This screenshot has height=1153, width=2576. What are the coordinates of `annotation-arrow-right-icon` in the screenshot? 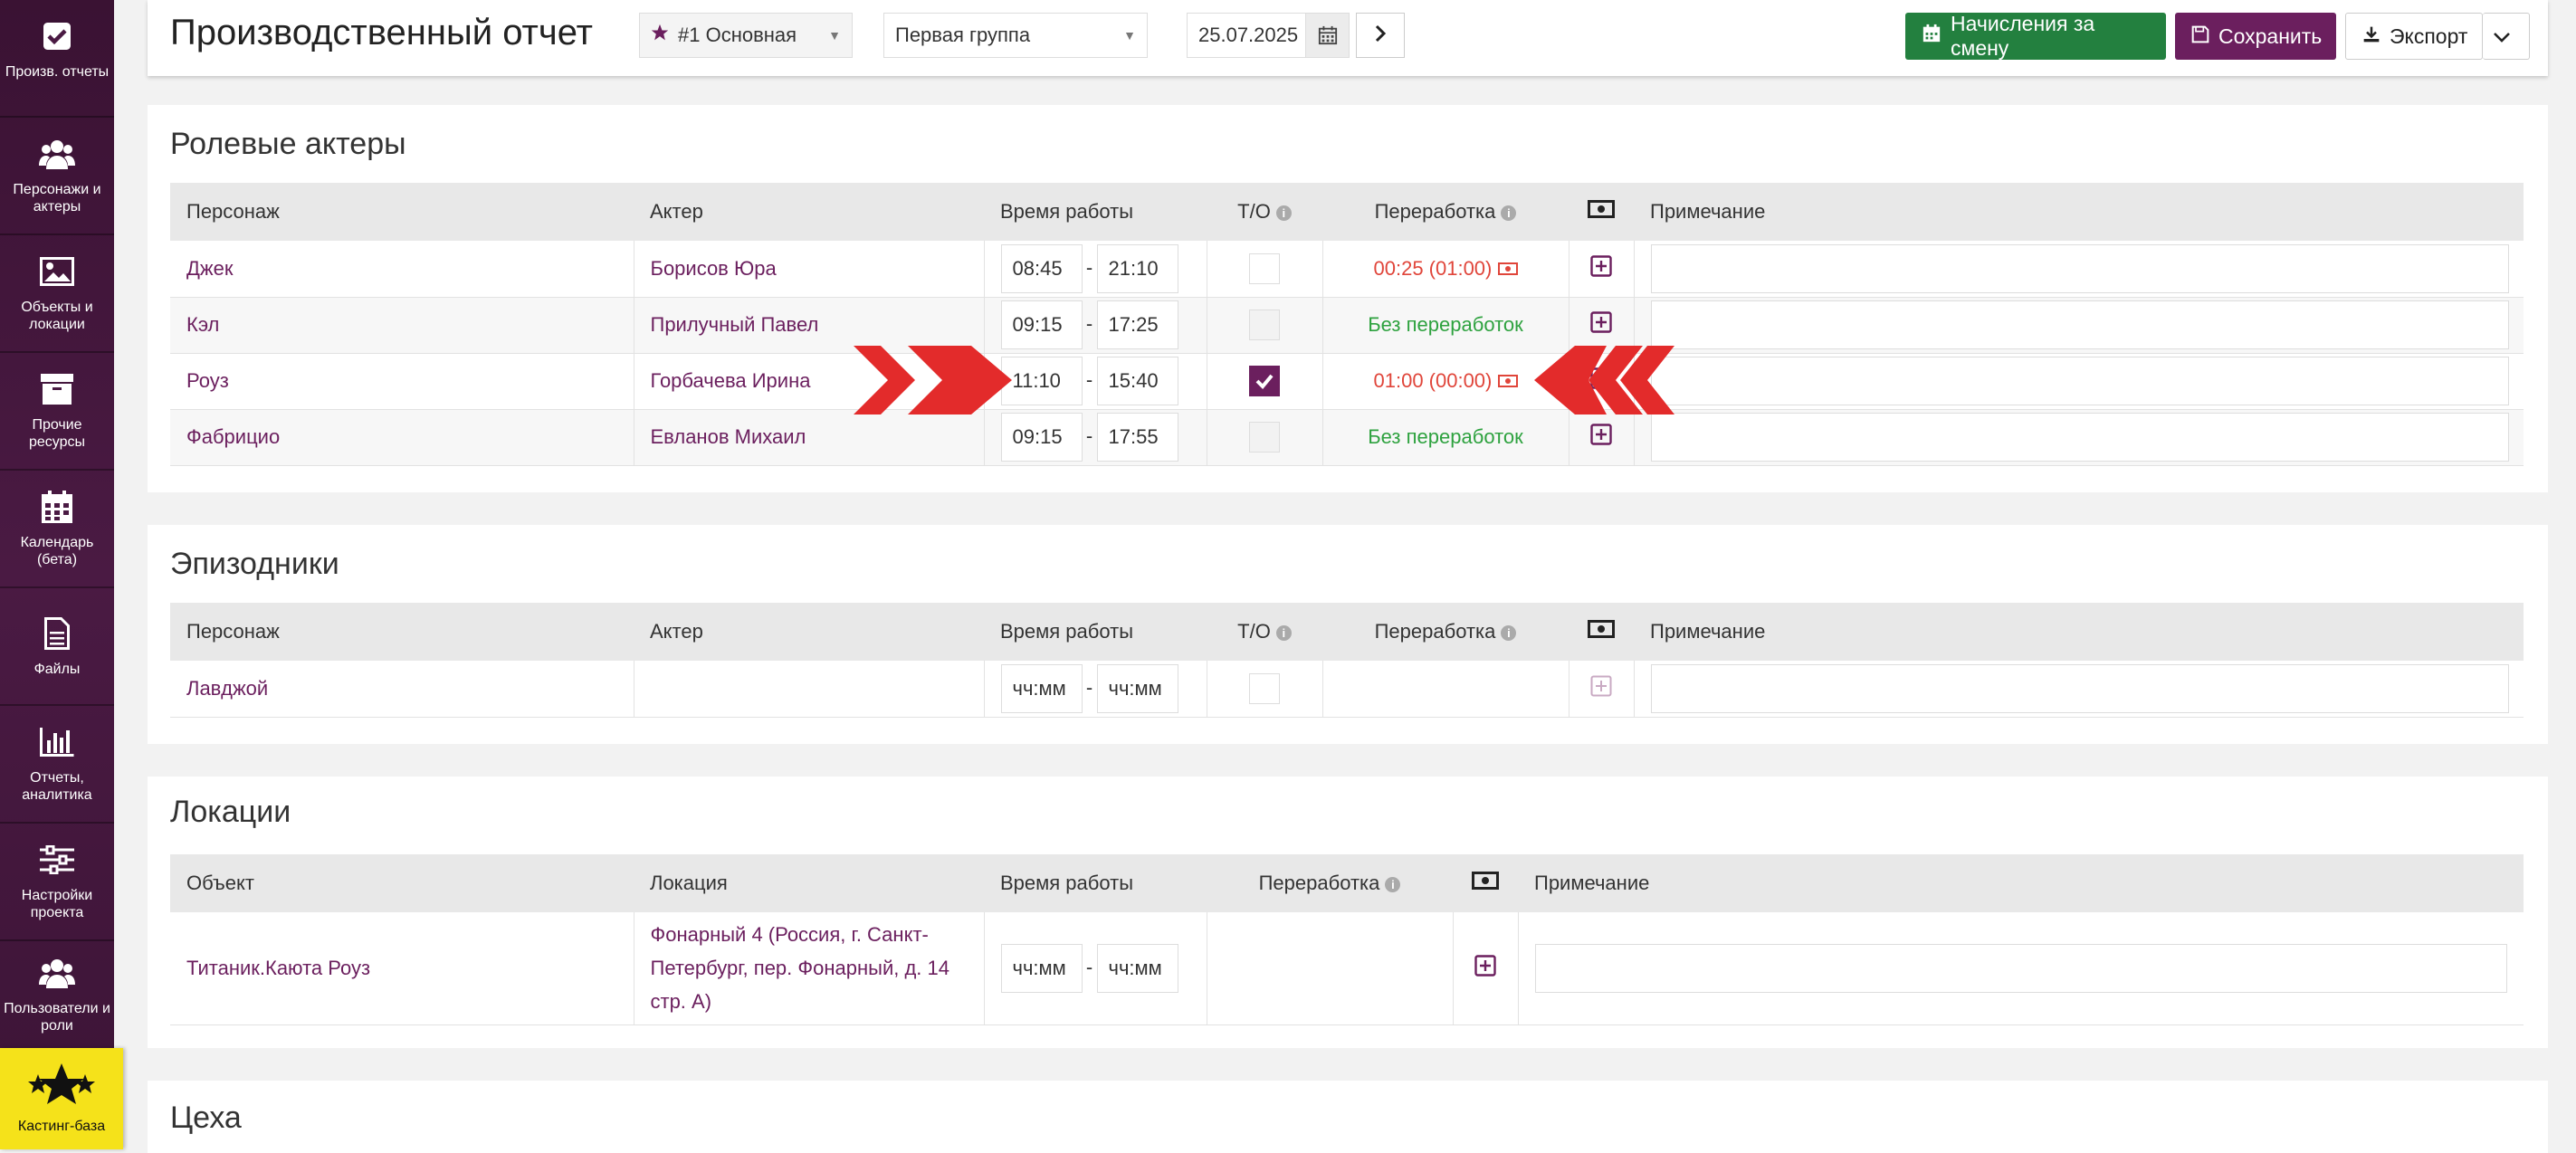 It's located at (933, 380).